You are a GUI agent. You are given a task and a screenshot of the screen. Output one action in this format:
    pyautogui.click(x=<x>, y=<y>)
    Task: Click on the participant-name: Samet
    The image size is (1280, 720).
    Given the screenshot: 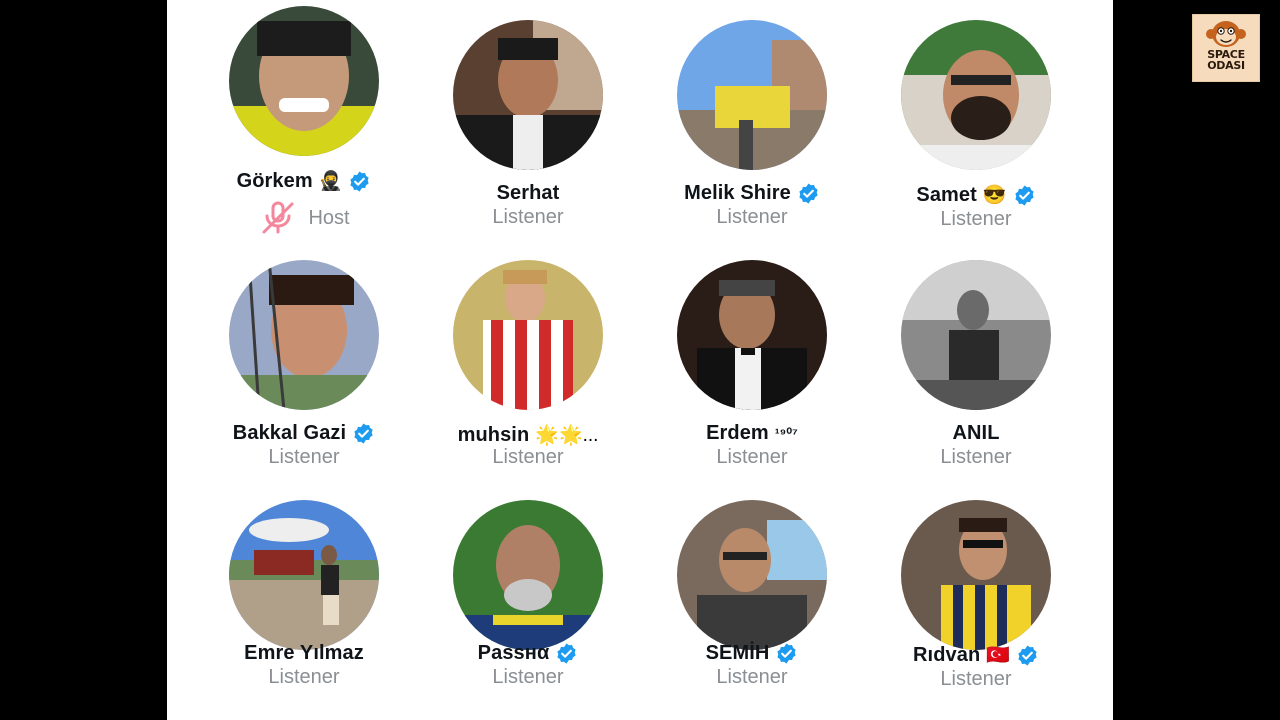 What is the action you would take?
    pyautogui.click(x=946, y=195)
    